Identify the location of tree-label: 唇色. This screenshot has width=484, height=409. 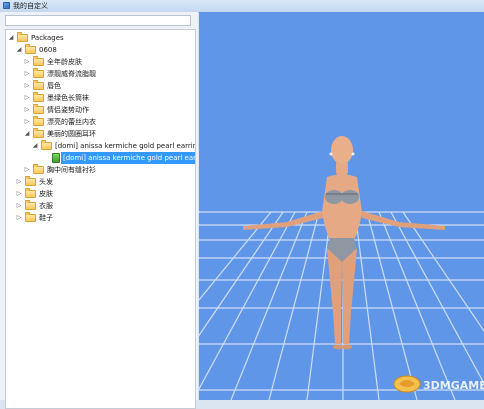
(54, 86).